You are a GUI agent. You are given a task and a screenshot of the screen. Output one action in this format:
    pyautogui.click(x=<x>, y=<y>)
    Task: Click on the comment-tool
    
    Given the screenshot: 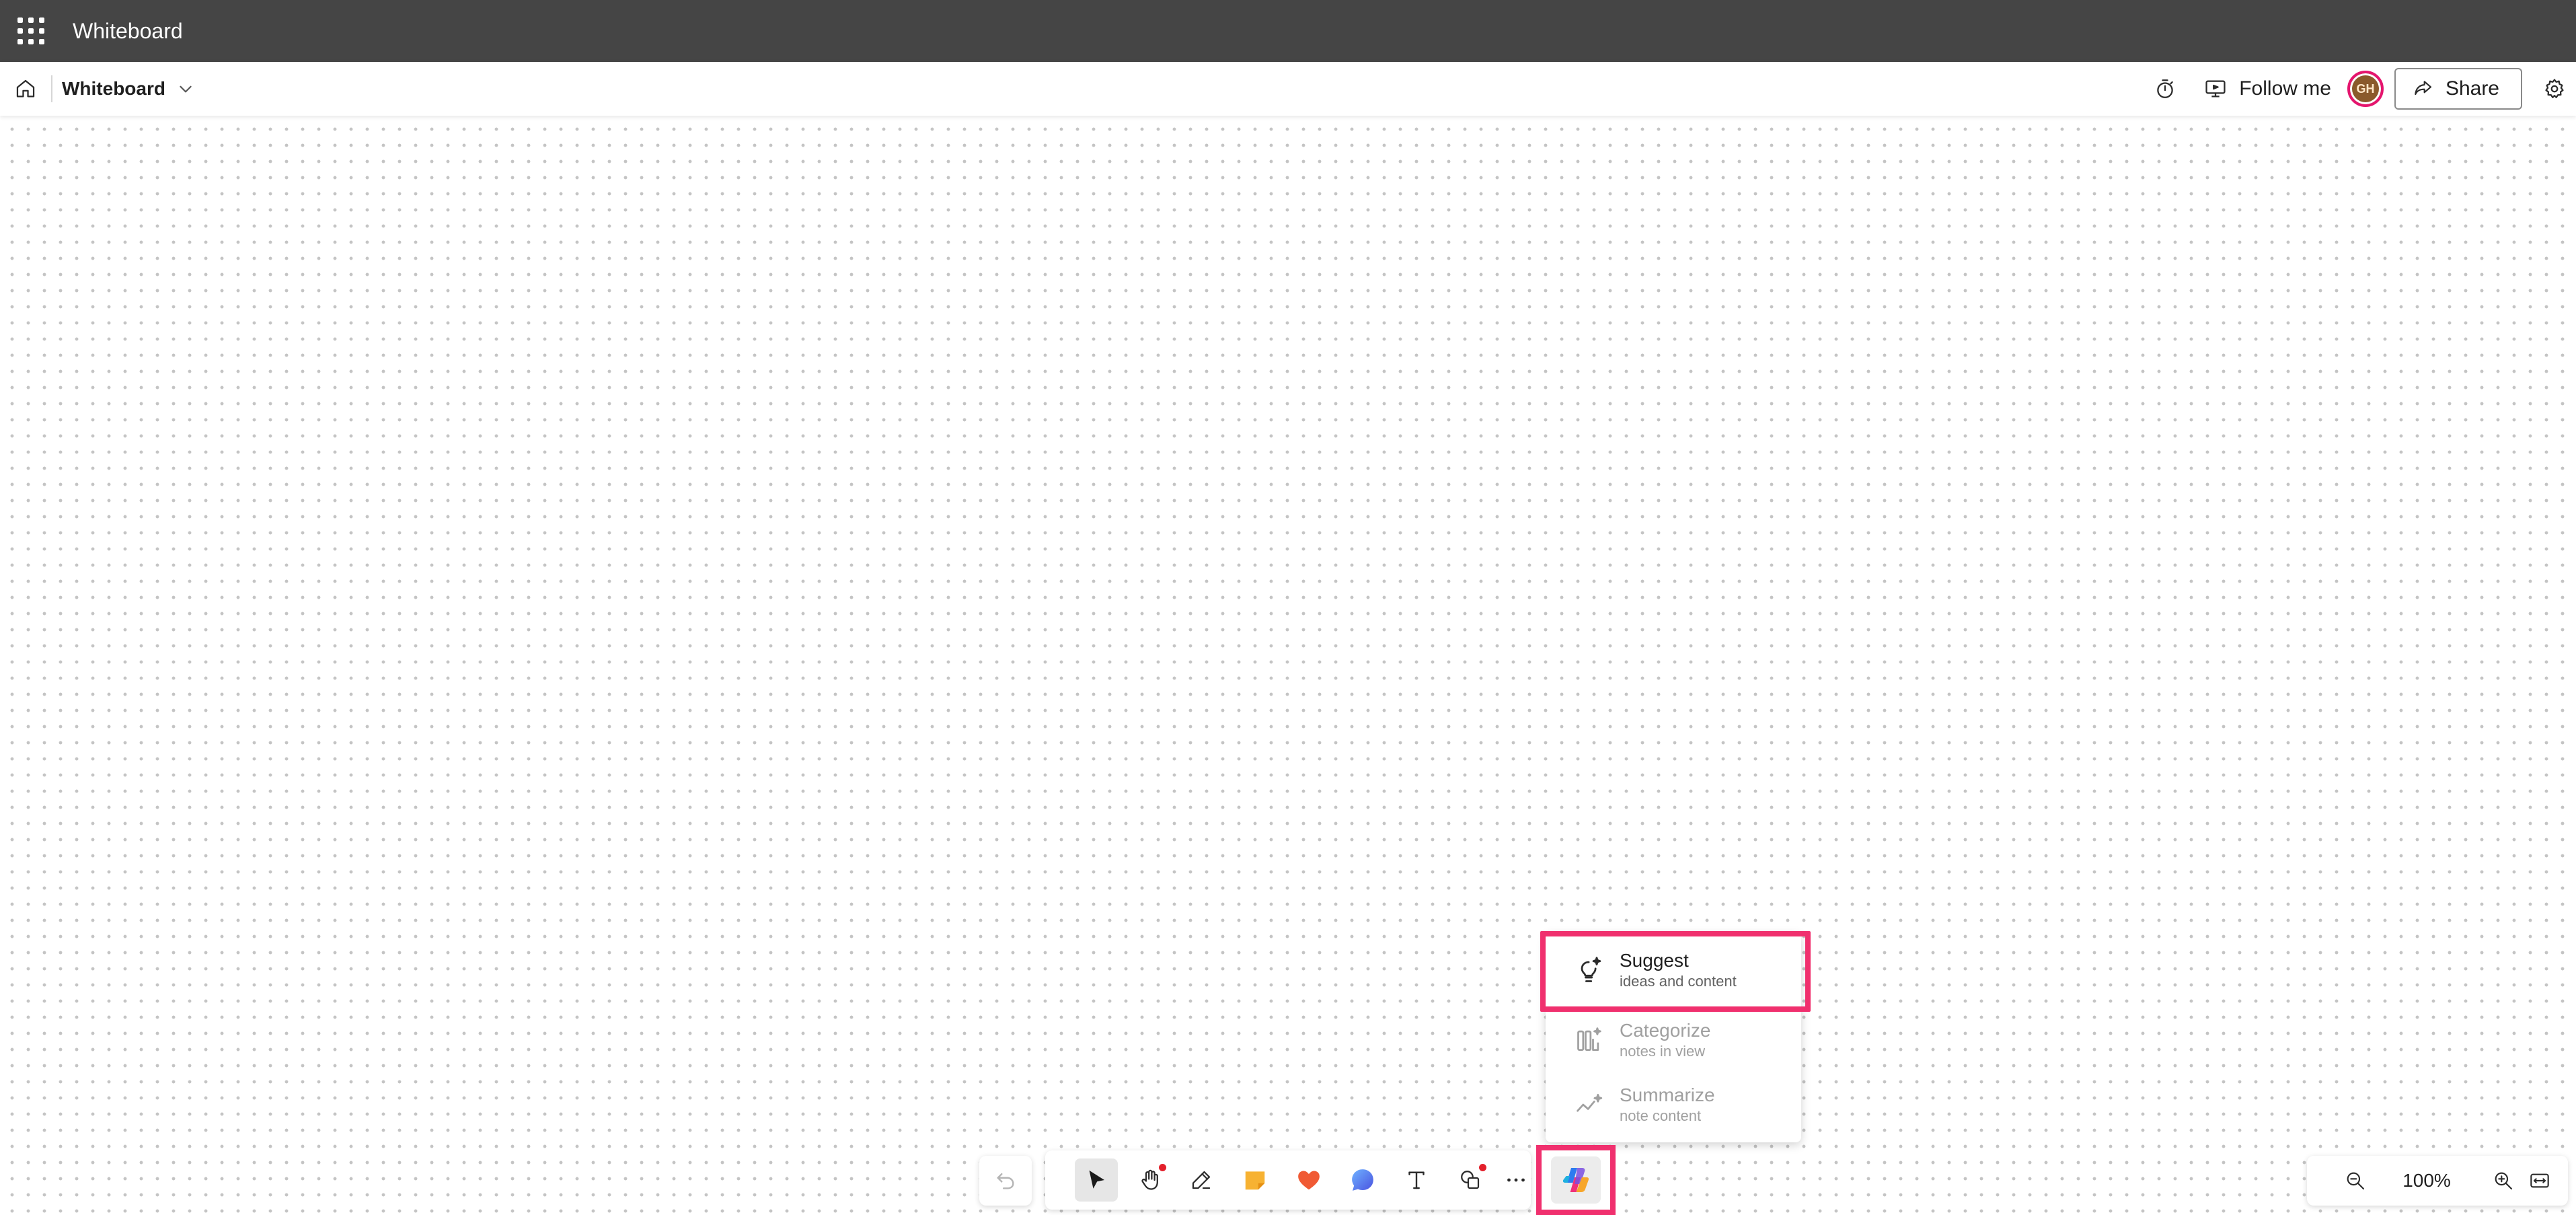 What is the action you would take?
    pyautogui.click(x=1362, y=1180)
    